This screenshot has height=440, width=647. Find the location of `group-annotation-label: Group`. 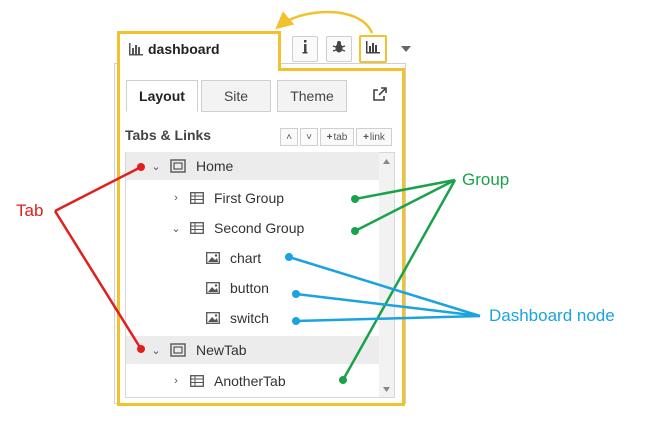

group-annotation-label: Group is located at coordinates (486, 179).